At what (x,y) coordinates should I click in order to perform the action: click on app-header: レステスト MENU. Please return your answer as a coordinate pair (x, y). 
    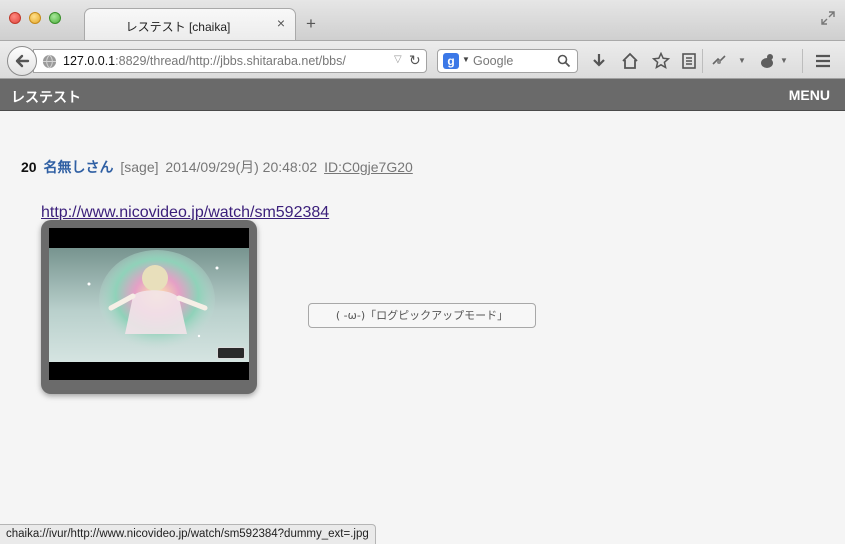
    Looking at the image, I should click on (422, 95).